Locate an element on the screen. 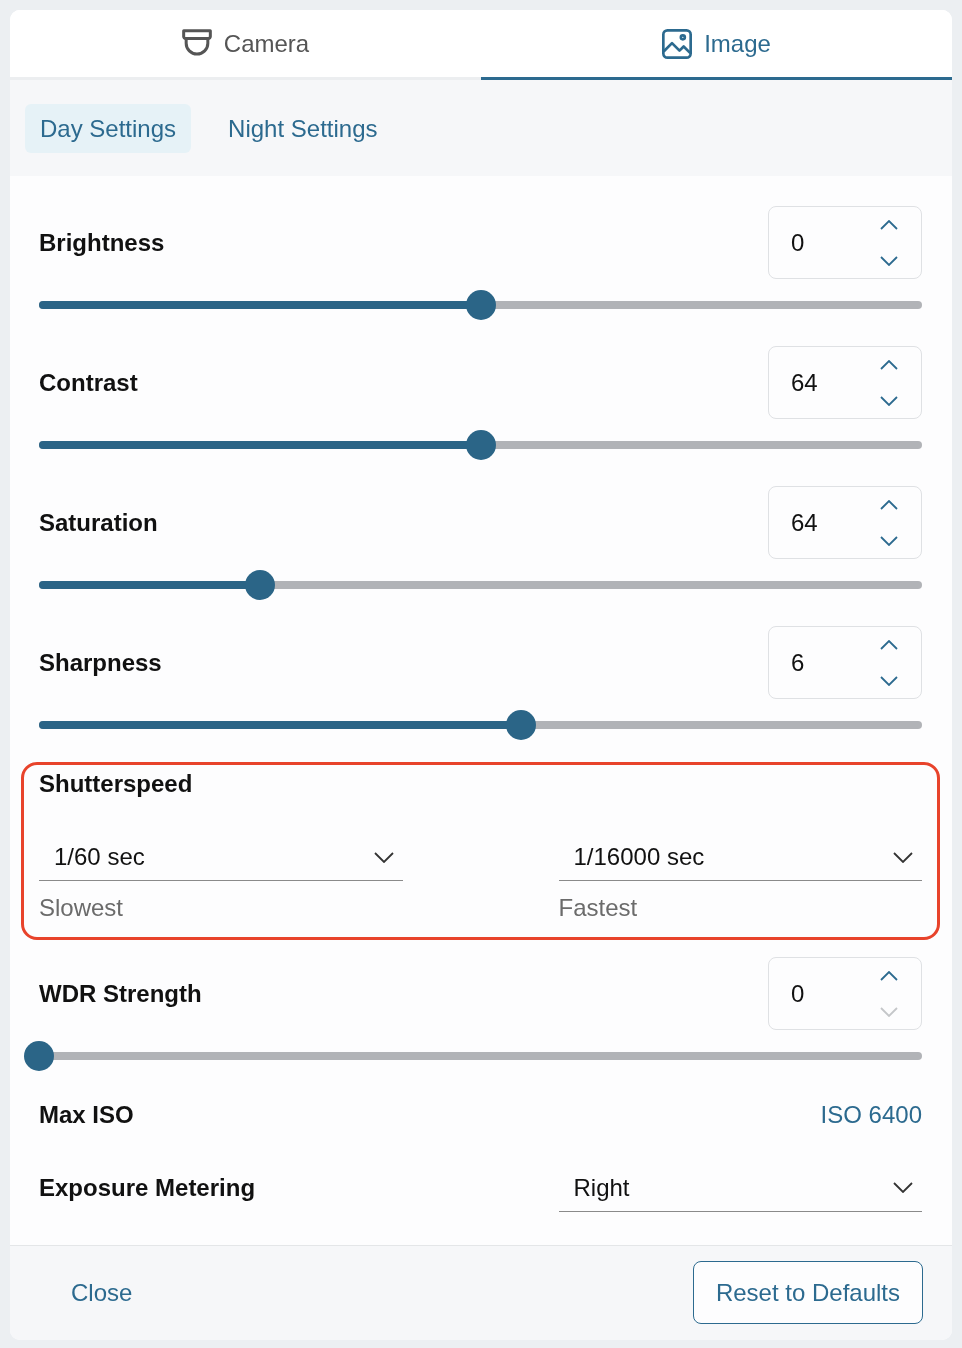  setting-label: Saturation is located at coordinates (98, 522).